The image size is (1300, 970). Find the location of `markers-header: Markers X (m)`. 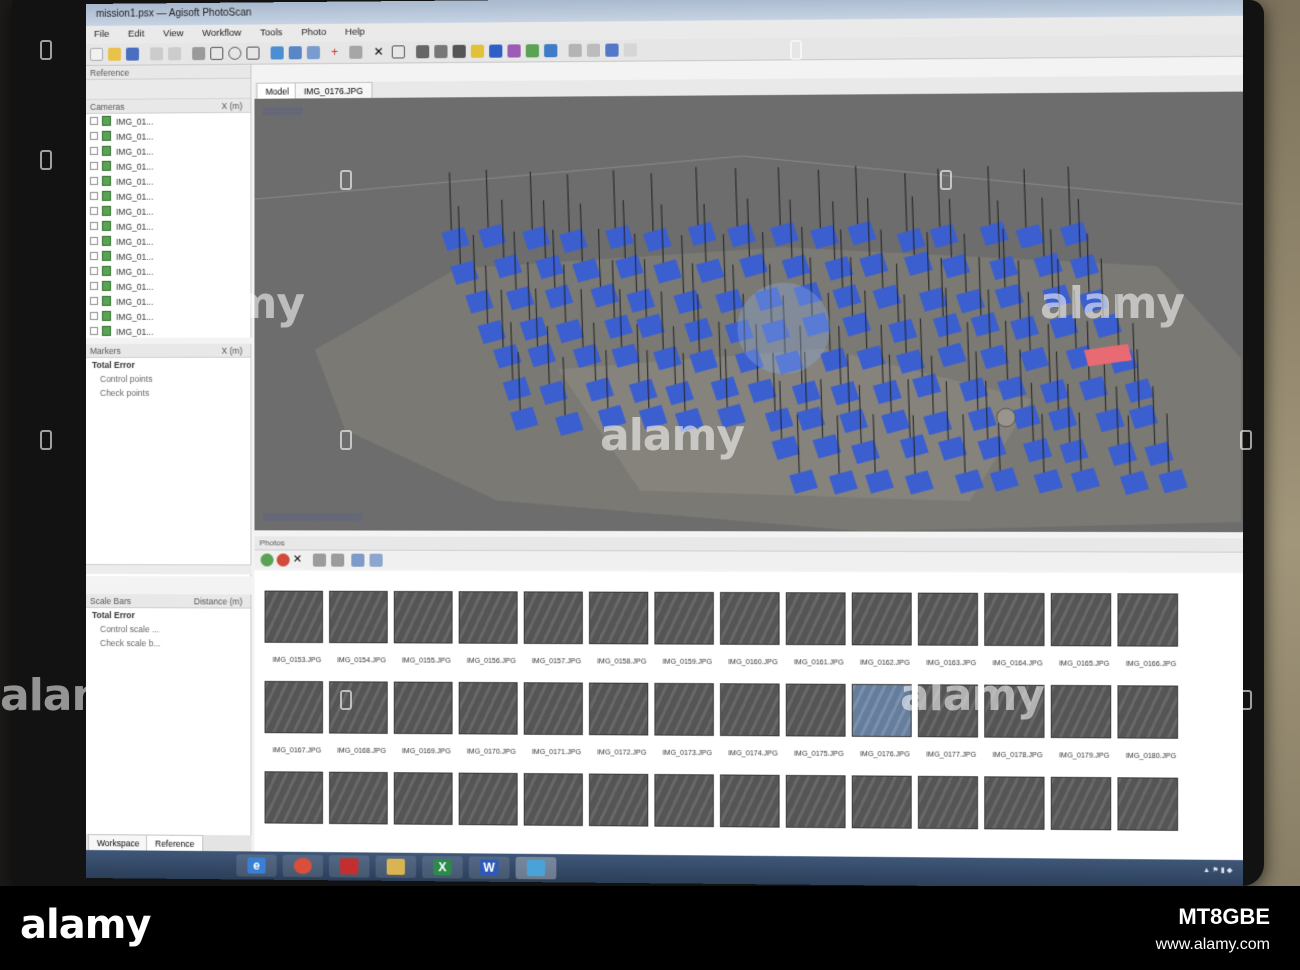

markers-header: Markers X (m) is located at coordinates (168, 350).